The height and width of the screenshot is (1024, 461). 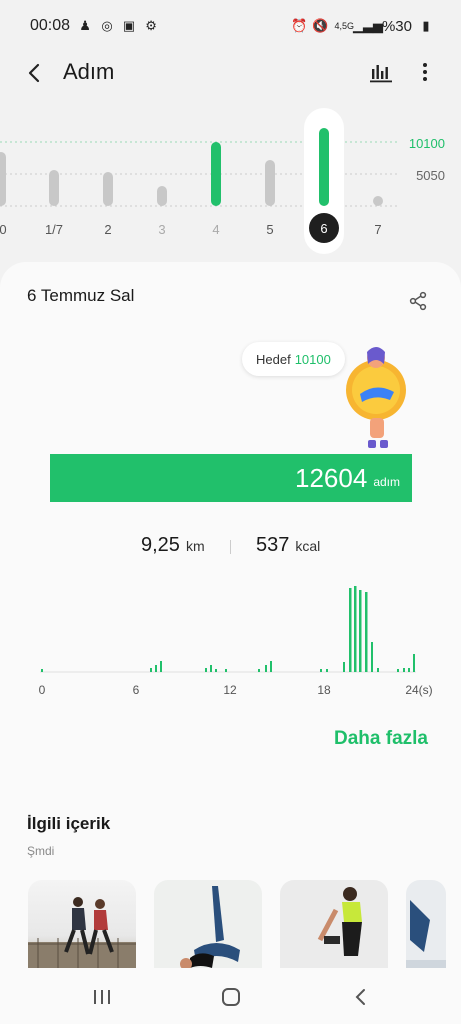 I want to click on distance-unit: km, so click(x=195, y=546).